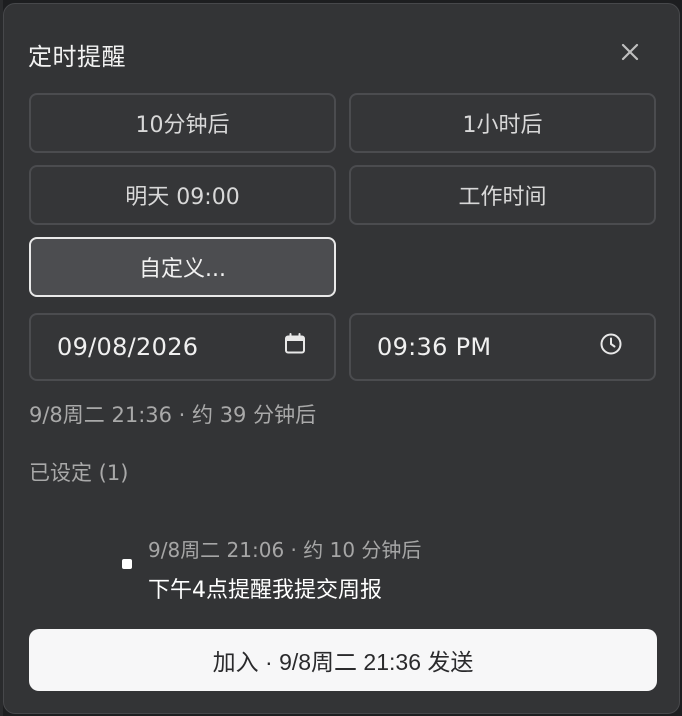  Describe the element at coordinates (611, 347) in the screenshot. I see `clock-icon` at that location.